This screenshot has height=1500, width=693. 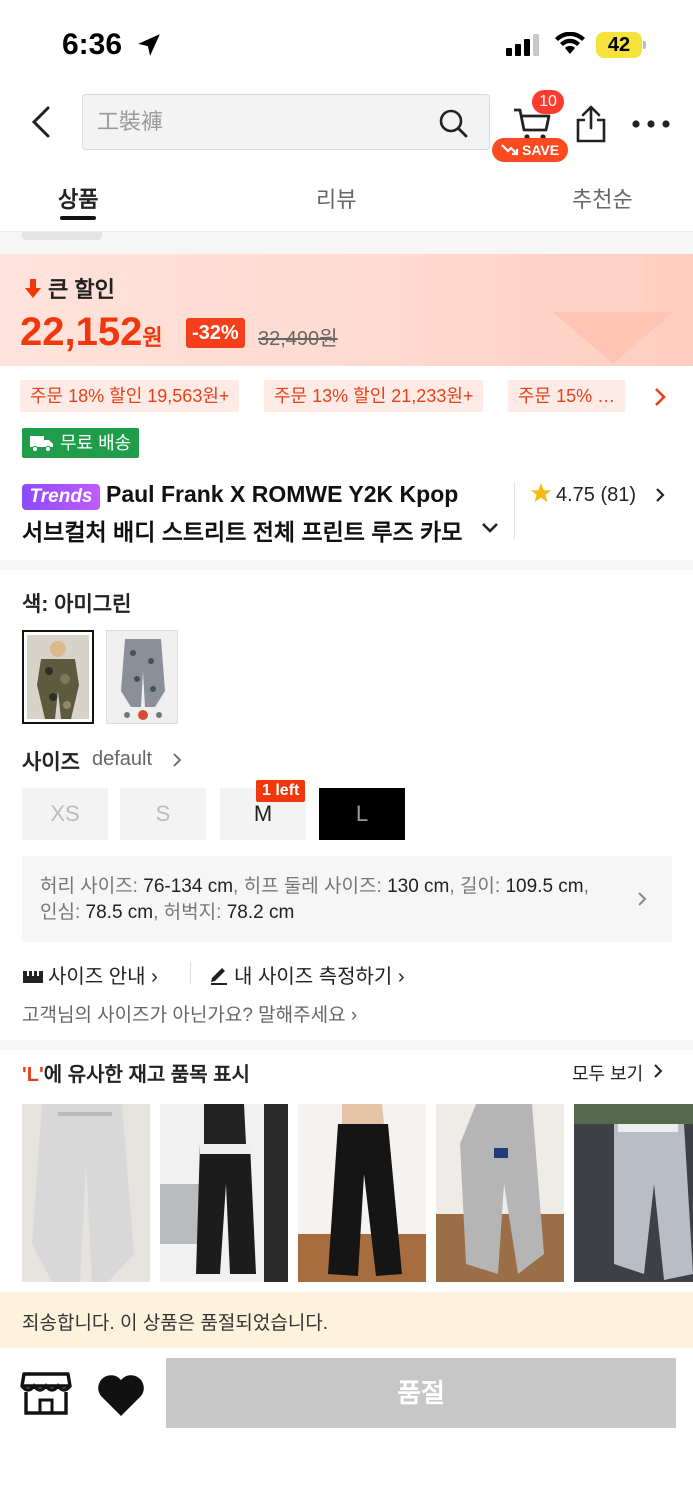 I want to click on active-tab-indicator, so click(x=78, y=218).